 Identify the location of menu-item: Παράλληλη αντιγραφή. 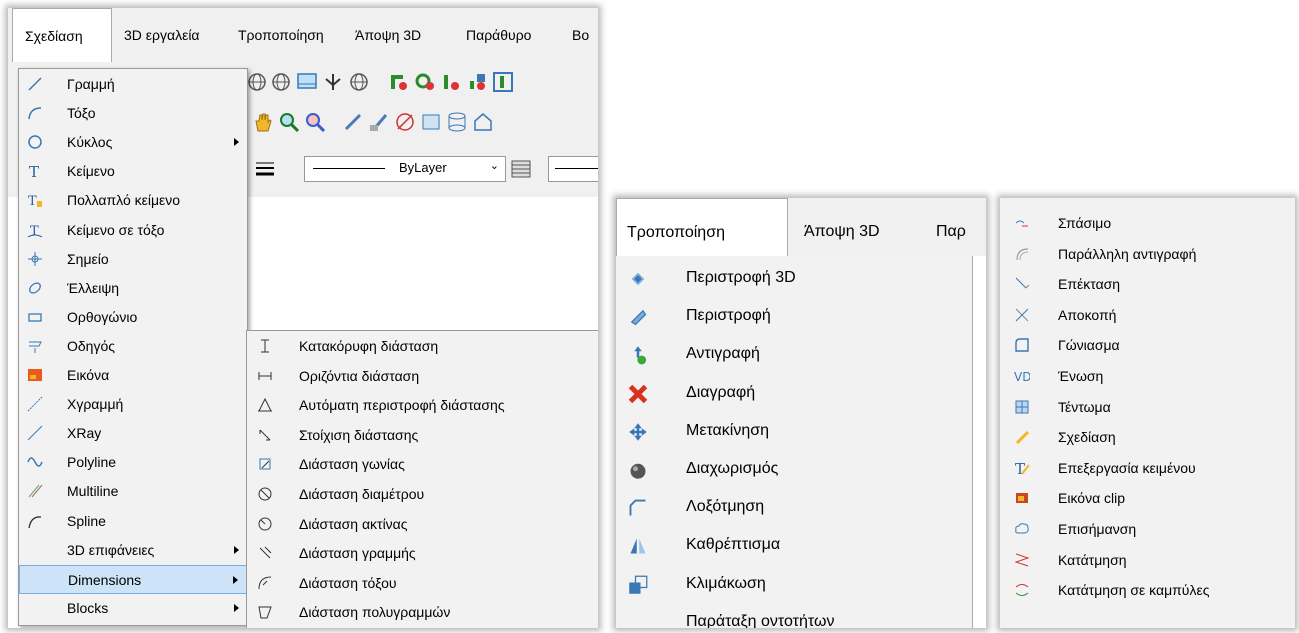
(1147, 254).